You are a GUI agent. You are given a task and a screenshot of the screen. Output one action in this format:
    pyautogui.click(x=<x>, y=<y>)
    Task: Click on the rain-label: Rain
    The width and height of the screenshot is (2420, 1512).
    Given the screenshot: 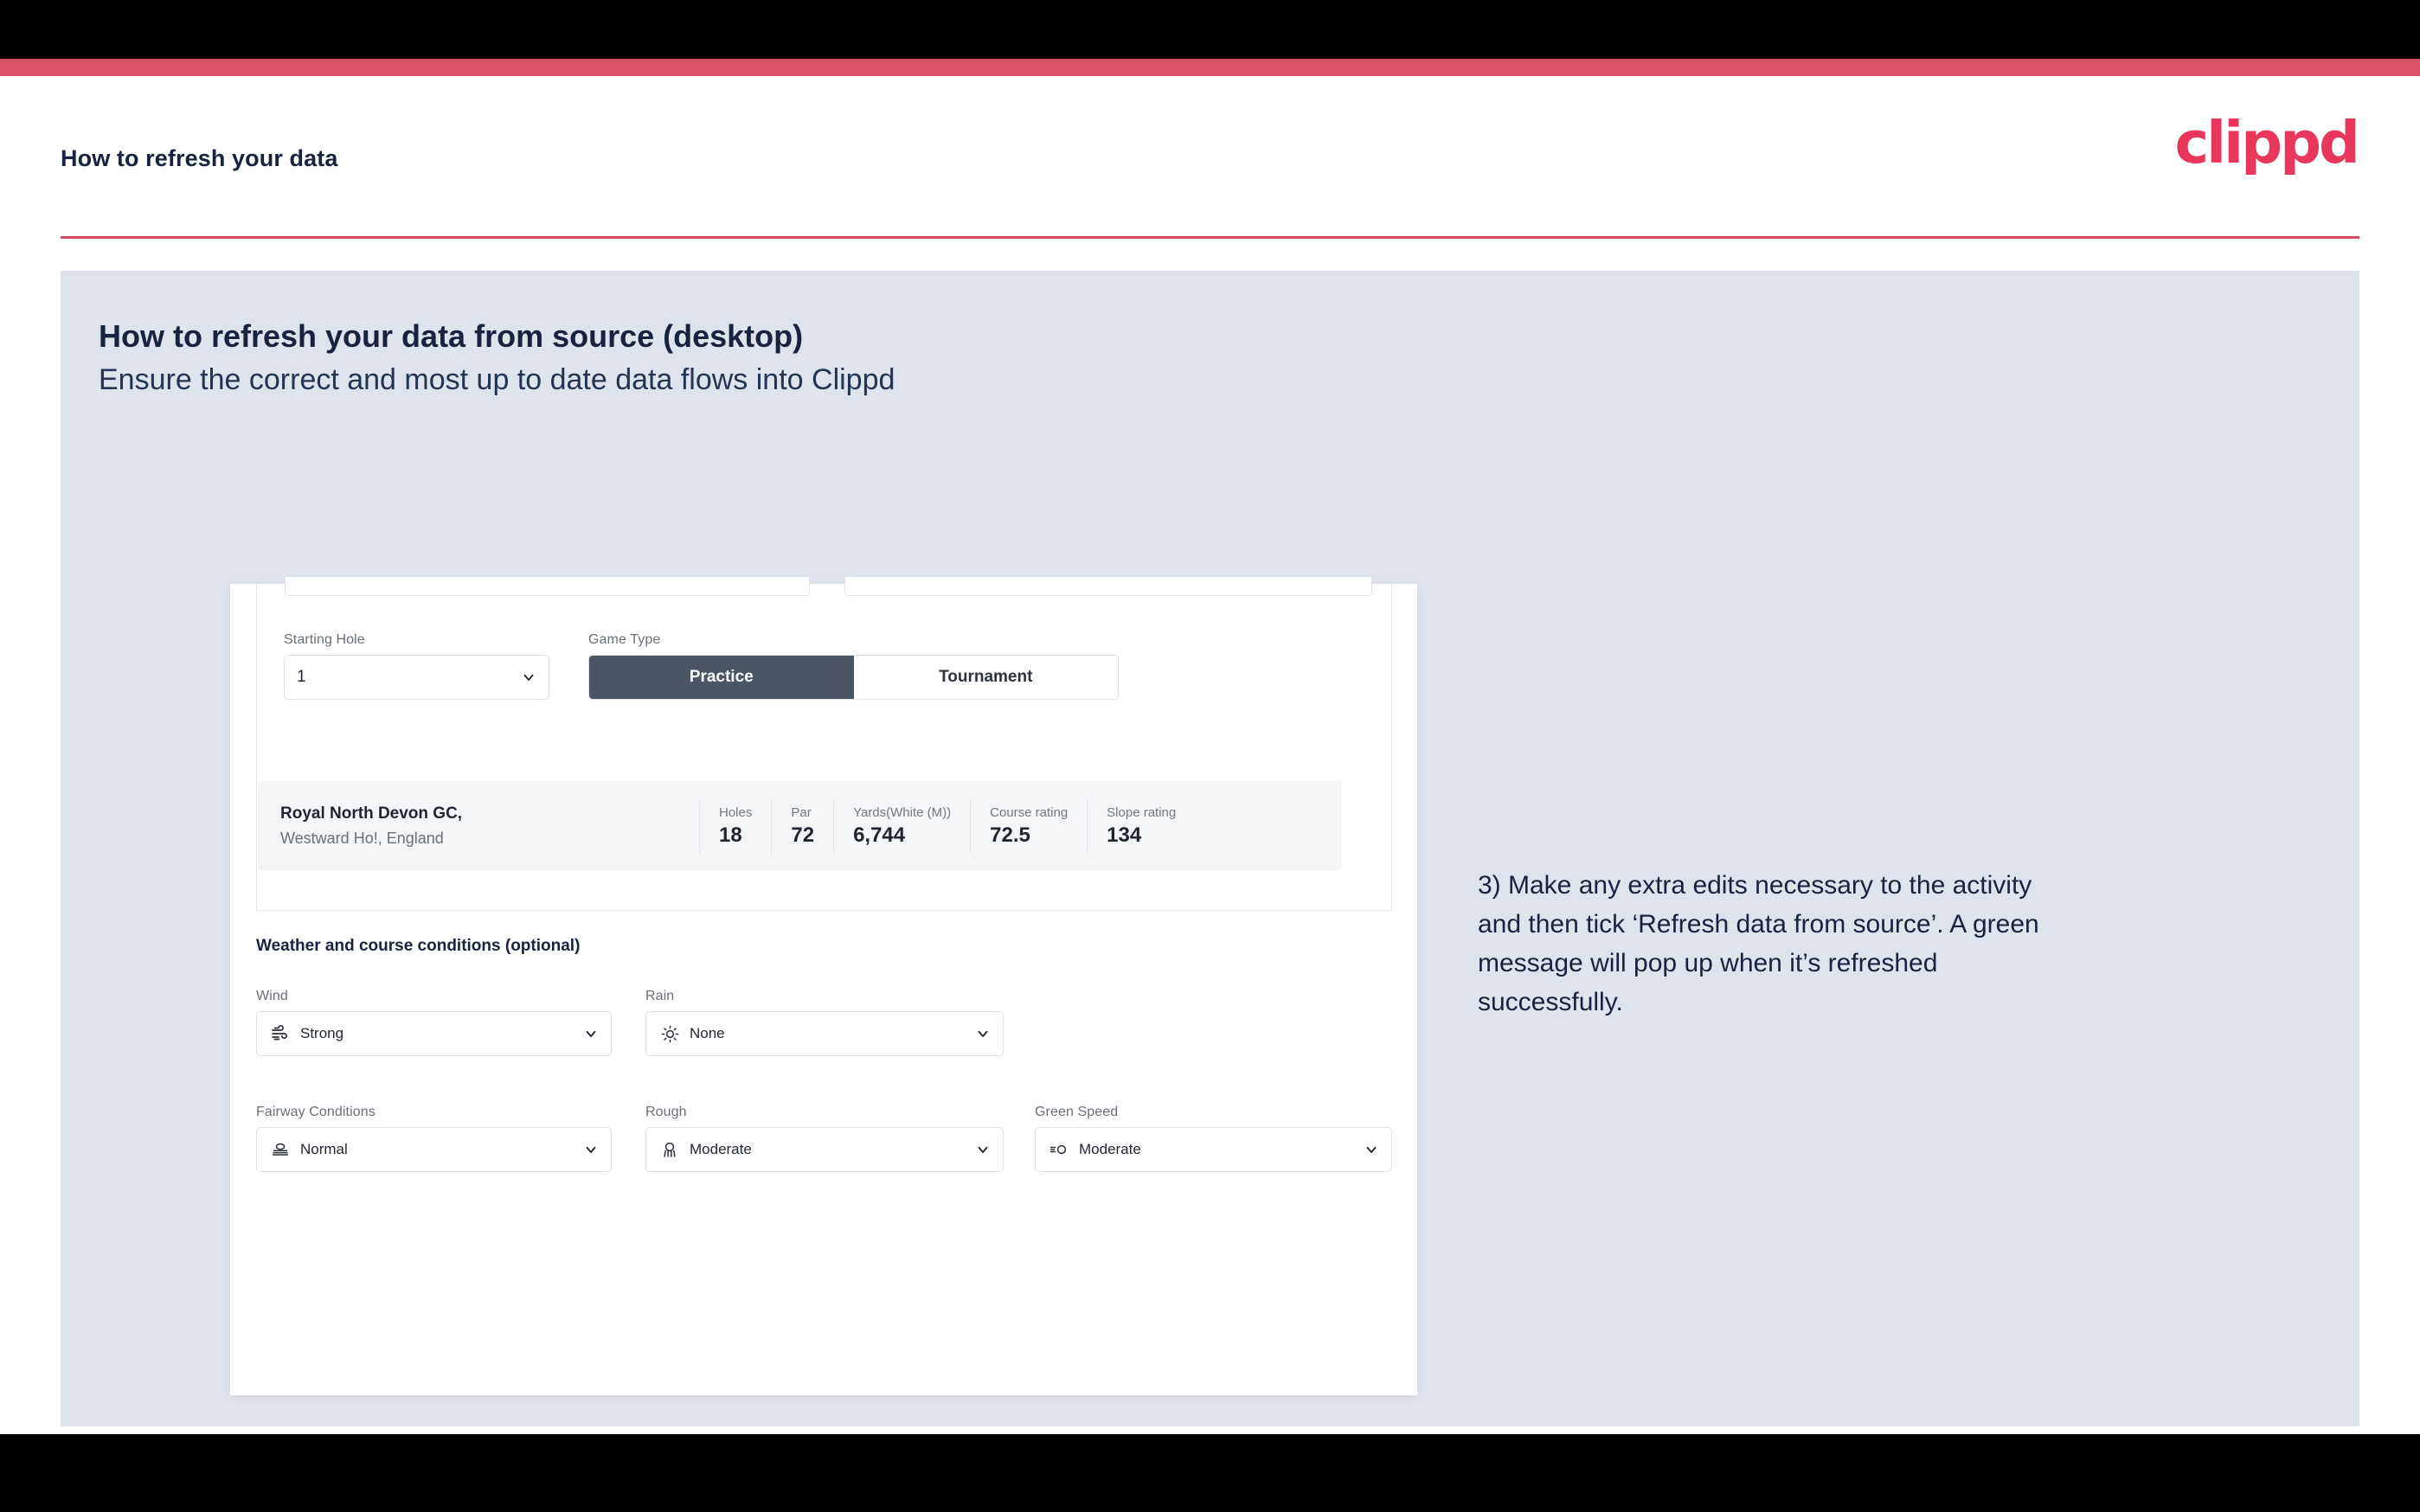 What is the action you would take?
    pyautogui.click(x=660, y=996)
    